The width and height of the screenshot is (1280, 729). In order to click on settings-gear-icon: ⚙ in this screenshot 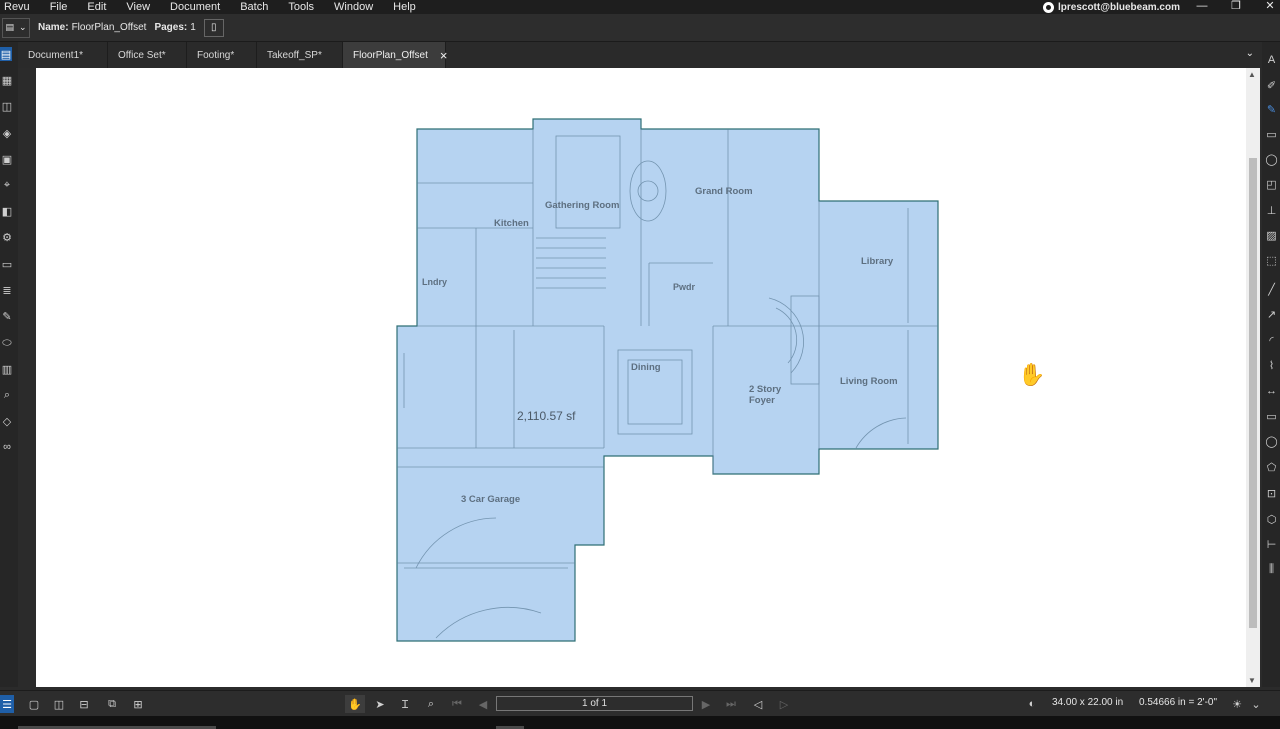, I will do `click(7, 237)`.